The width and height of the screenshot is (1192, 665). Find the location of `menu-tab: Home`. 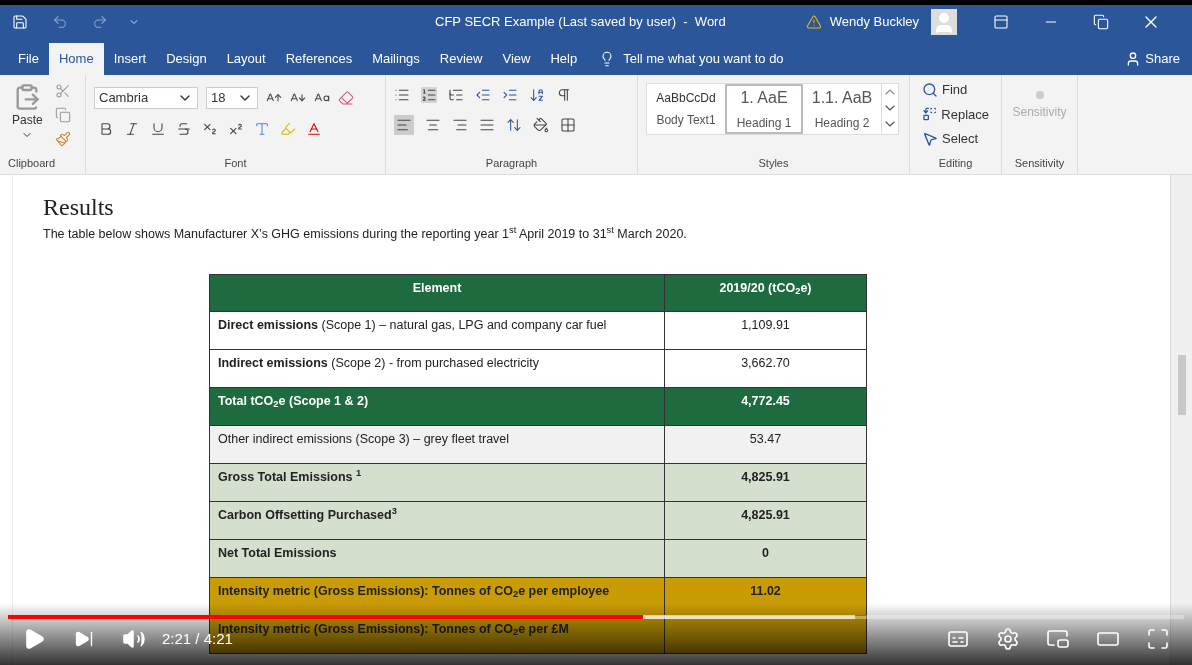

menu-tab: Home is located at coordinates (76, 59).